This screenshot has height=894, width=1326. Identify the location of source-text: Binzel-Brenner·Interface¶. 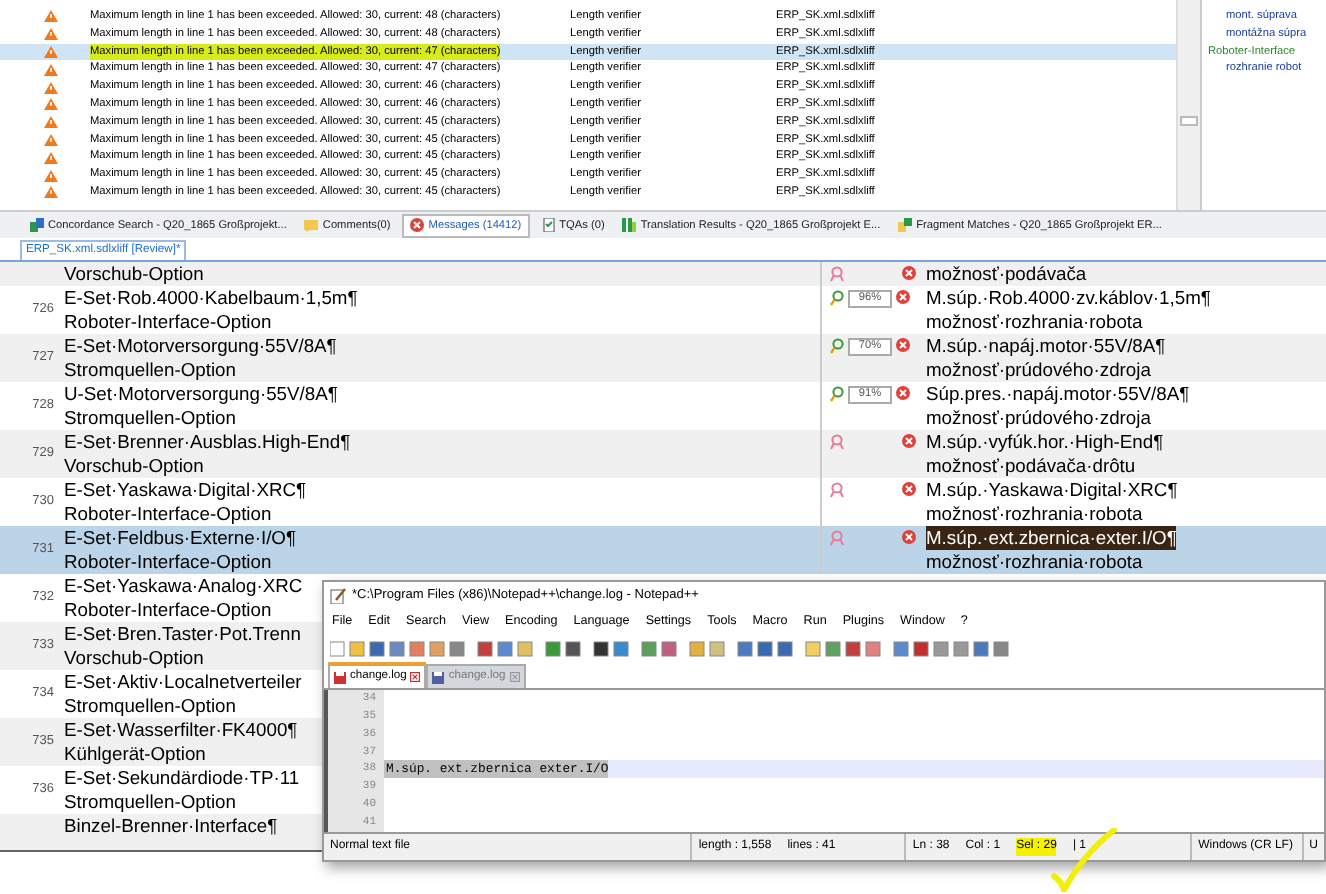
(171, 826).